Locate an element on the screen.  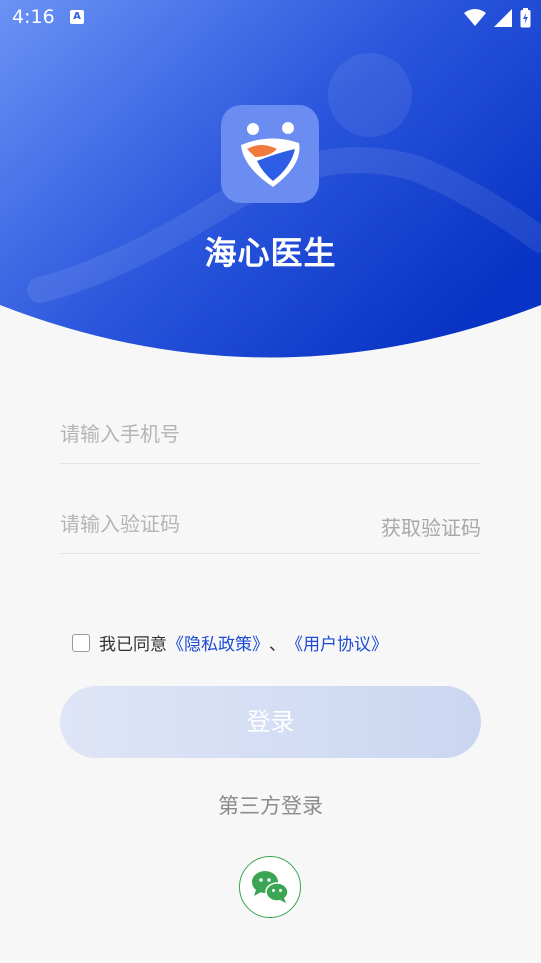
third-party-login-label: 第三方登录 is located at coordinates (270, 806).